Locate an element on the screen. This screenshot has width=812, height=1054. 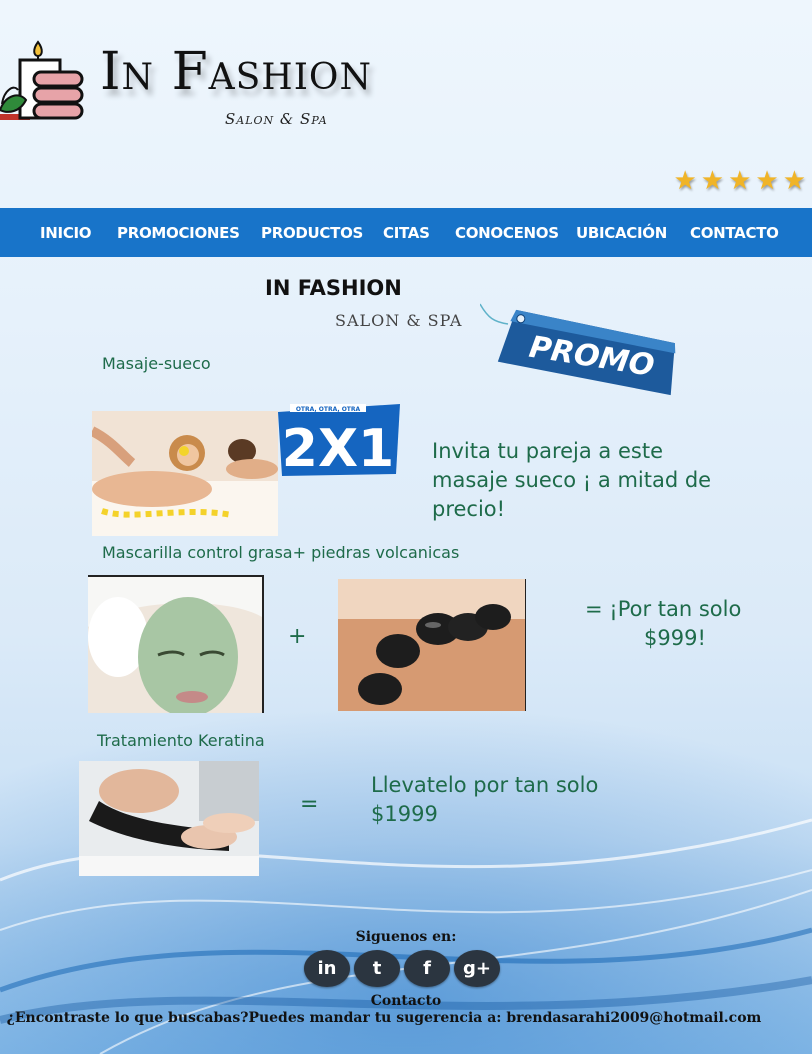
nav-item-inicio: INICIO is located at coordinates (66, 233).